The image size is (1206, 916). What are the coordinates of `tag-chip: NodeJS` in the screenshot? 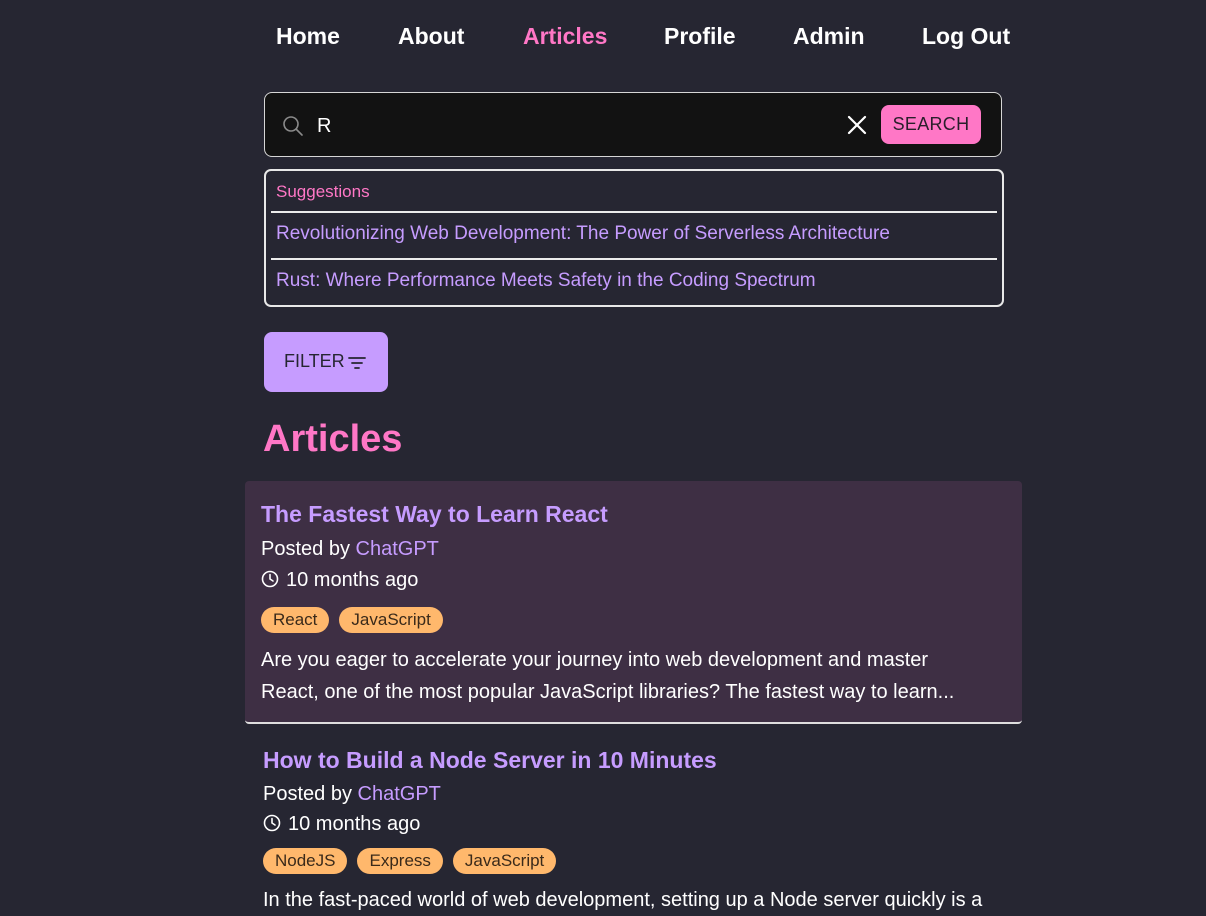 It's located at (305, 861).